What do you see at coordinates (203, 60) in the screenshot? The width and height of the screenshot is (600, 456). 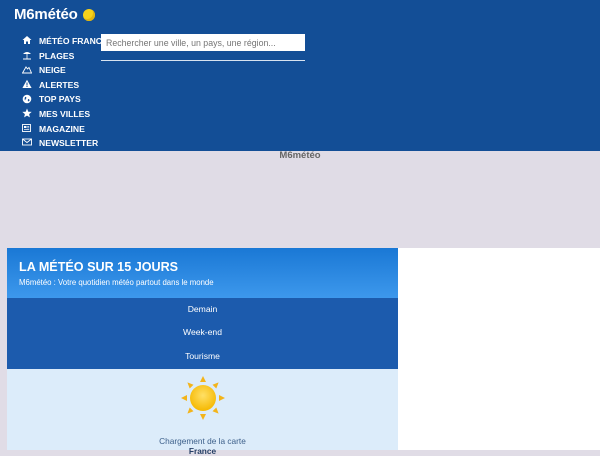 I see `search-underline` at bounding box center [203, 60].